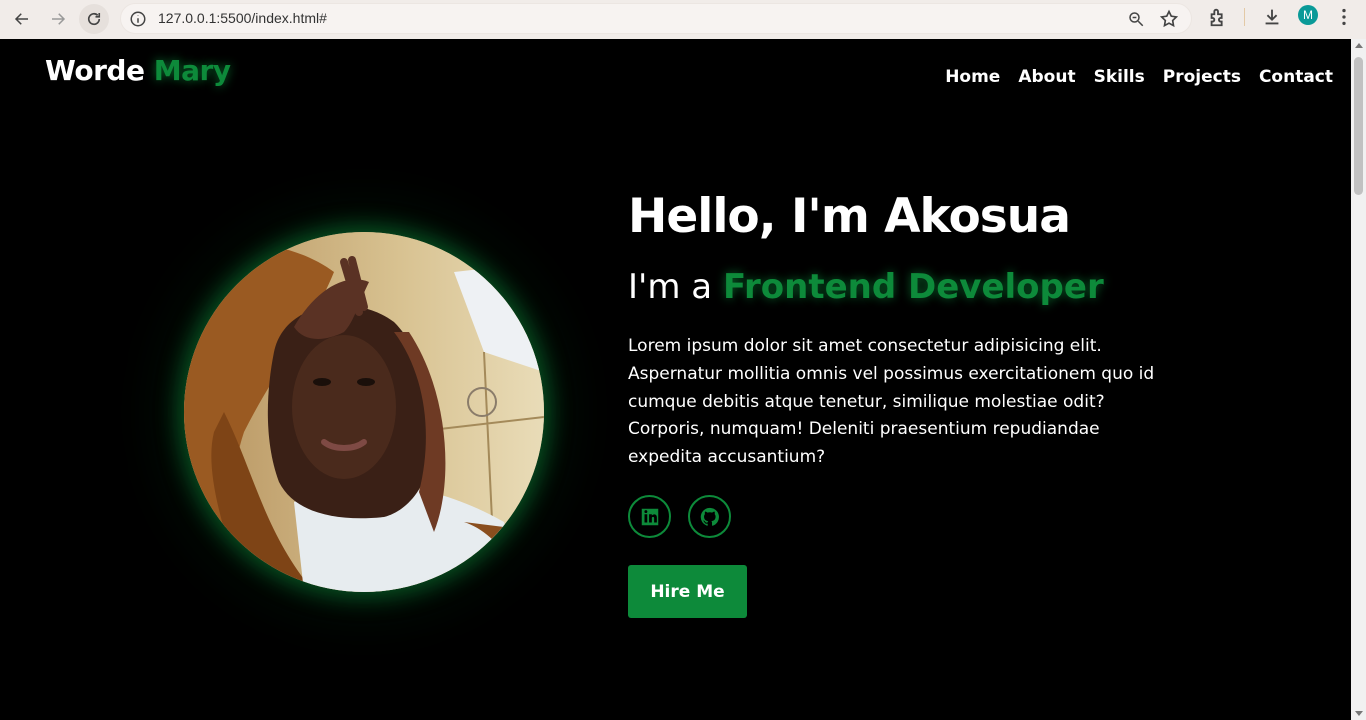  What do you see at coordinates (1119, 77) in the screenshot?
I see `nav-skills: Skills` at bounding box center [1119, 77].